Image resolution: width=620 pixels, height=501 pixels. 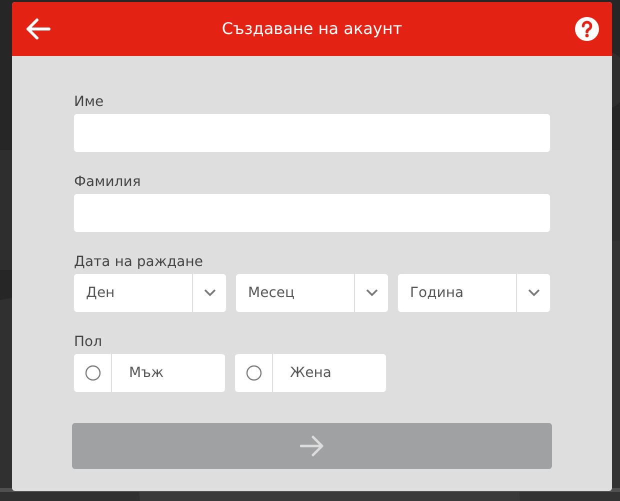 I want to click on select-field: Година, so click(x=474, y=293).